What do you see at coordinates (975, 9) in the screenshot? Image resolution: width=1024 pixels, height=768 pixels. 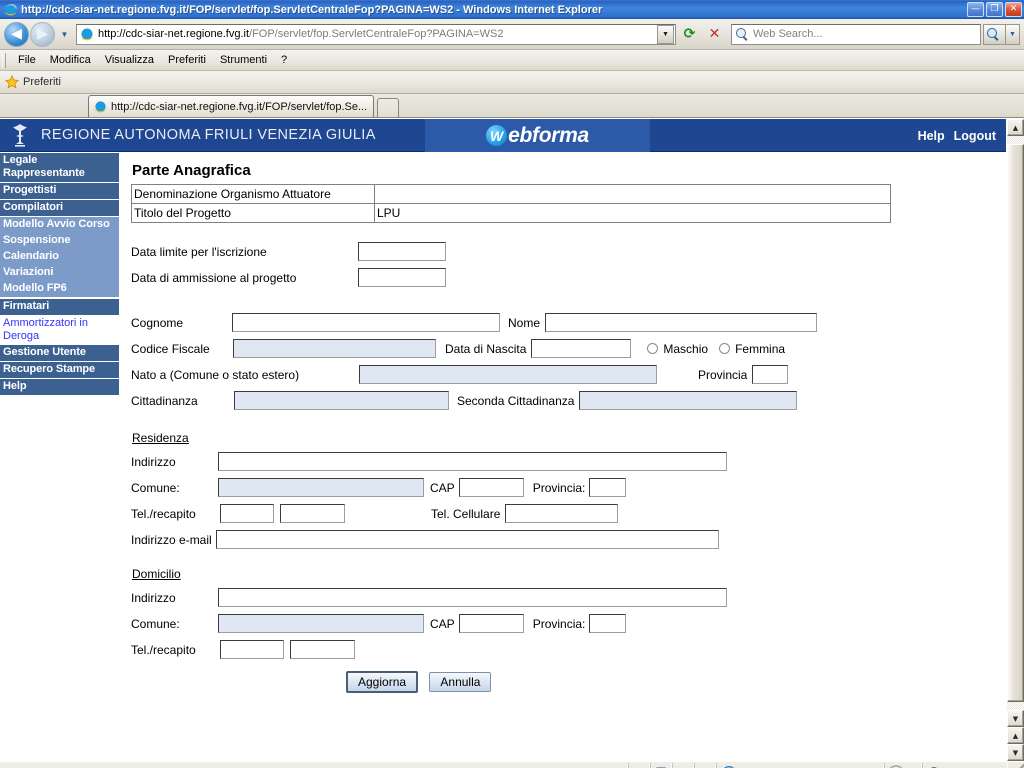 I see `minimize-button: —` at bounding box center [975, 9].